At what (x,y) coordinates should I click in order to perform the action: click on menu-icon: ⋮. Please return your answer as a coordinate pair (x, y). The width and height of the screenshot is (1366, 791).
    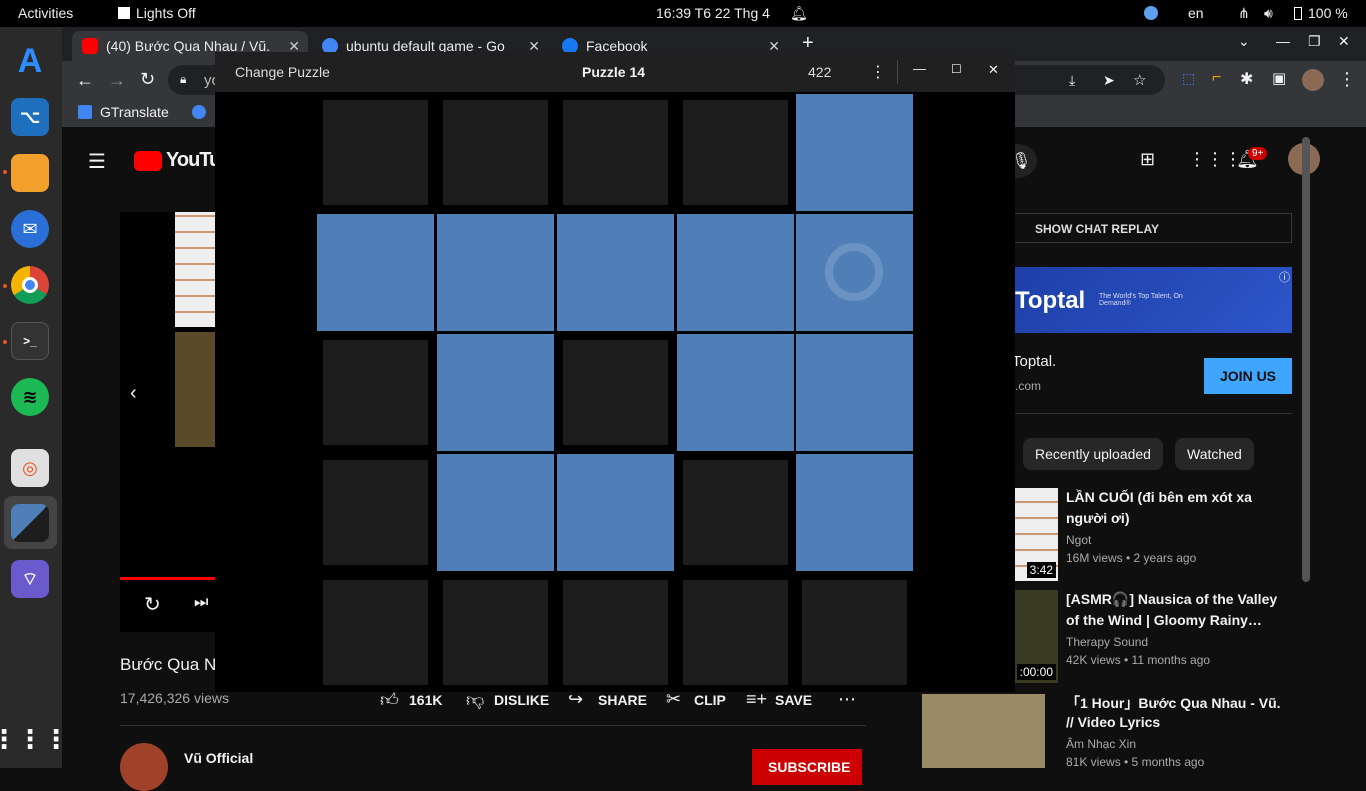
    Looking at the image, I should click on (1347, 79).